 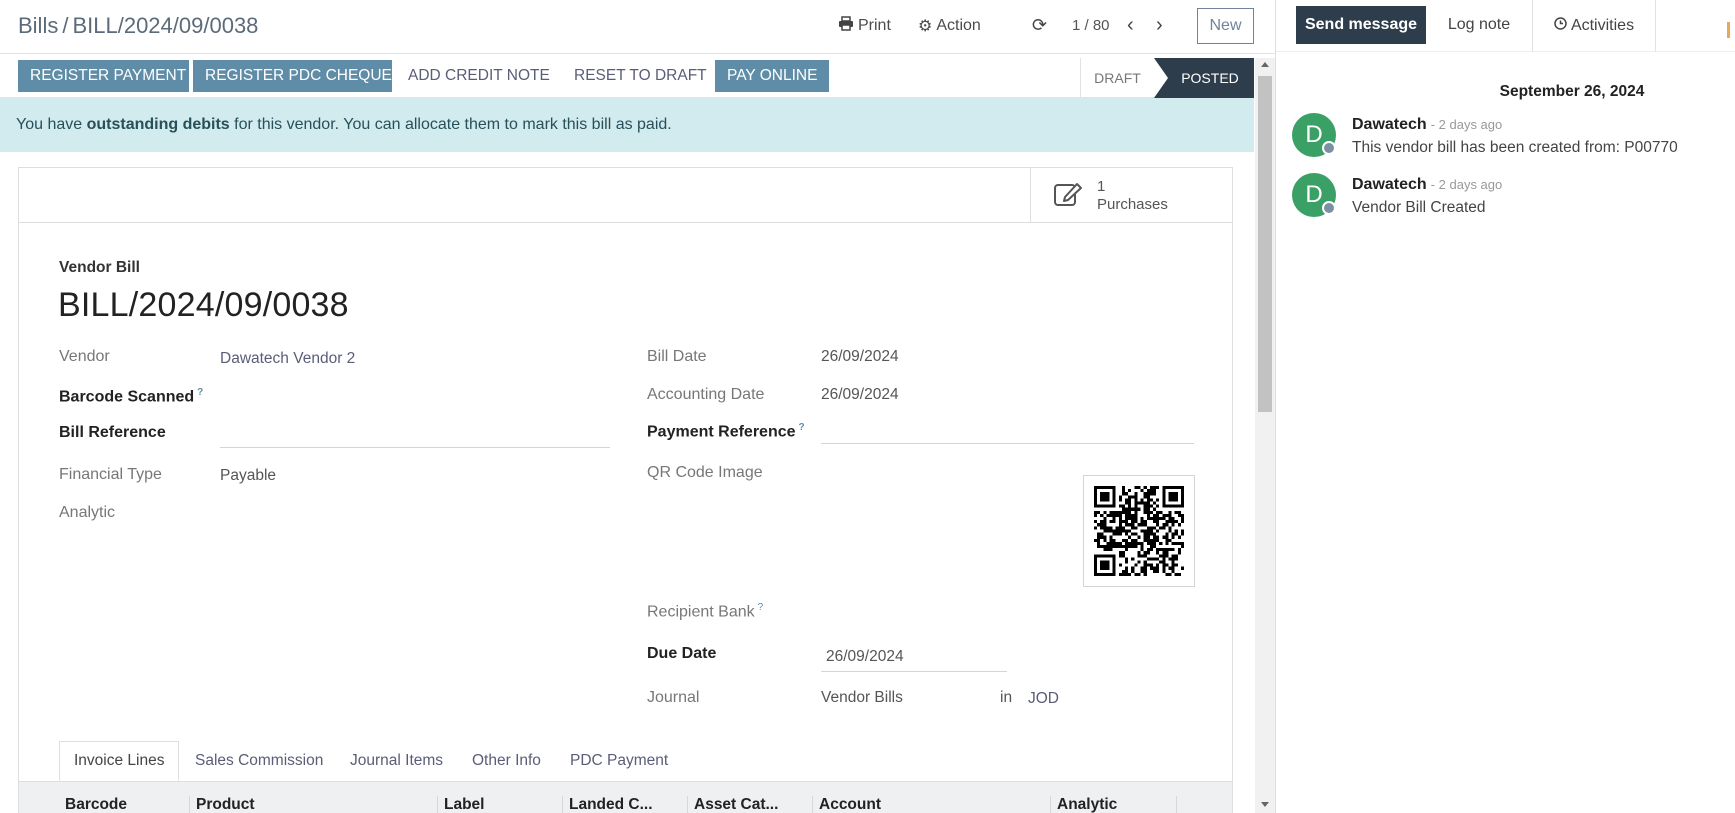 What do you see at coordinates (1204, 78) in the screenshot?
I see `stage-posted: POSTED` at bounding box center [1204, 78].